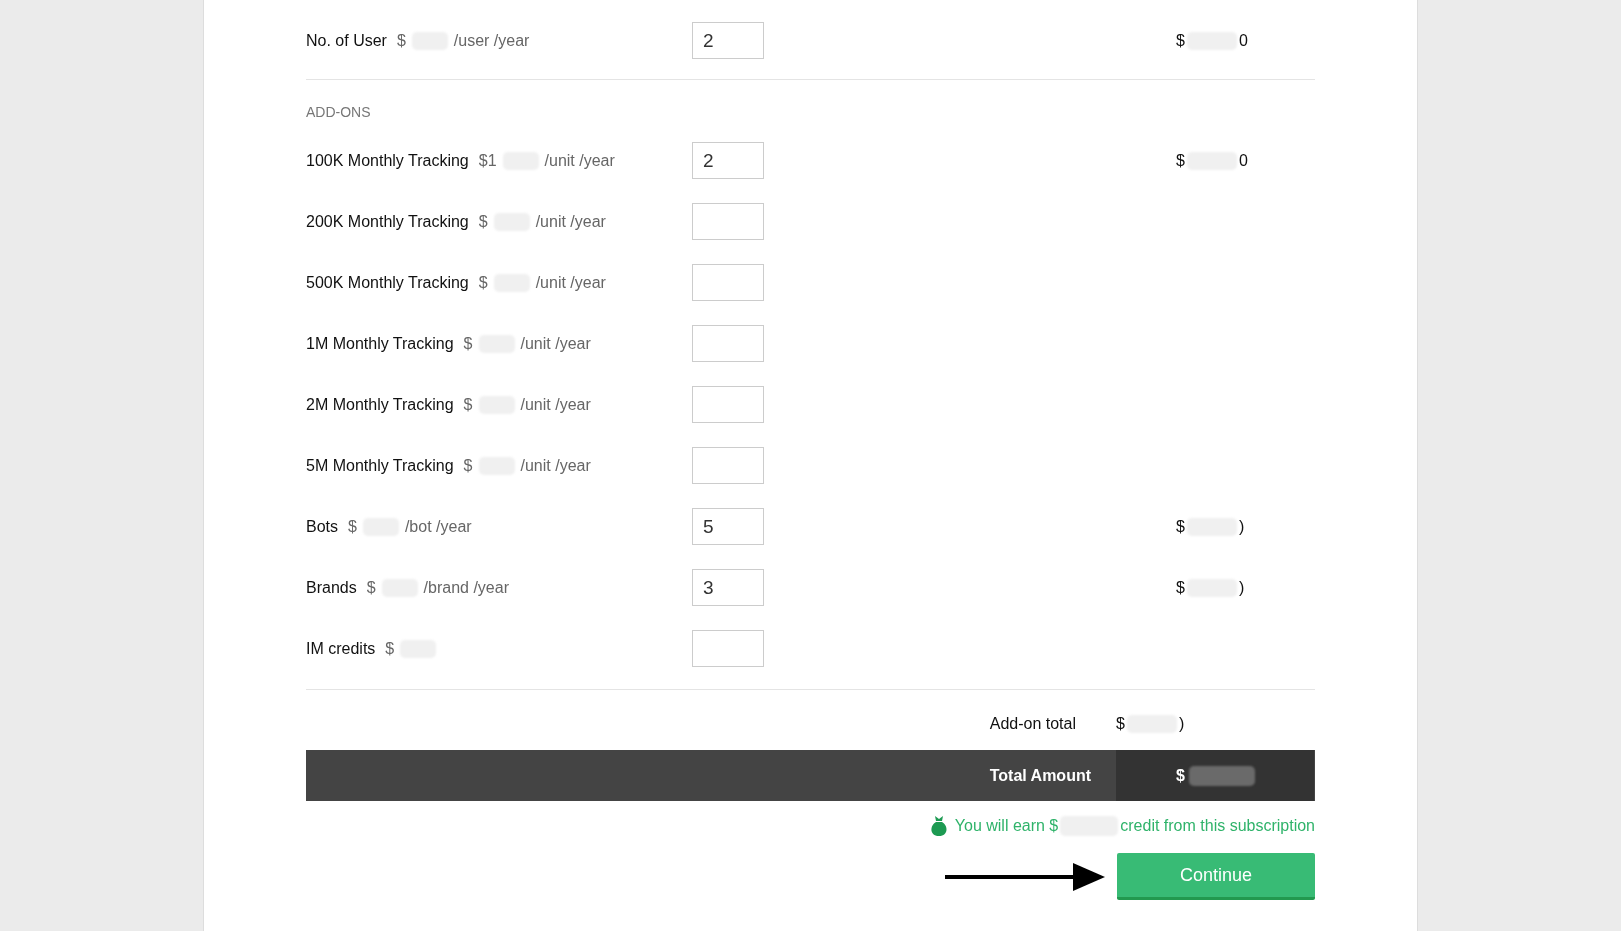  Describe the element at coordinates (341, 648) in the screenshot. I see `item-label: IM credits` at that location.